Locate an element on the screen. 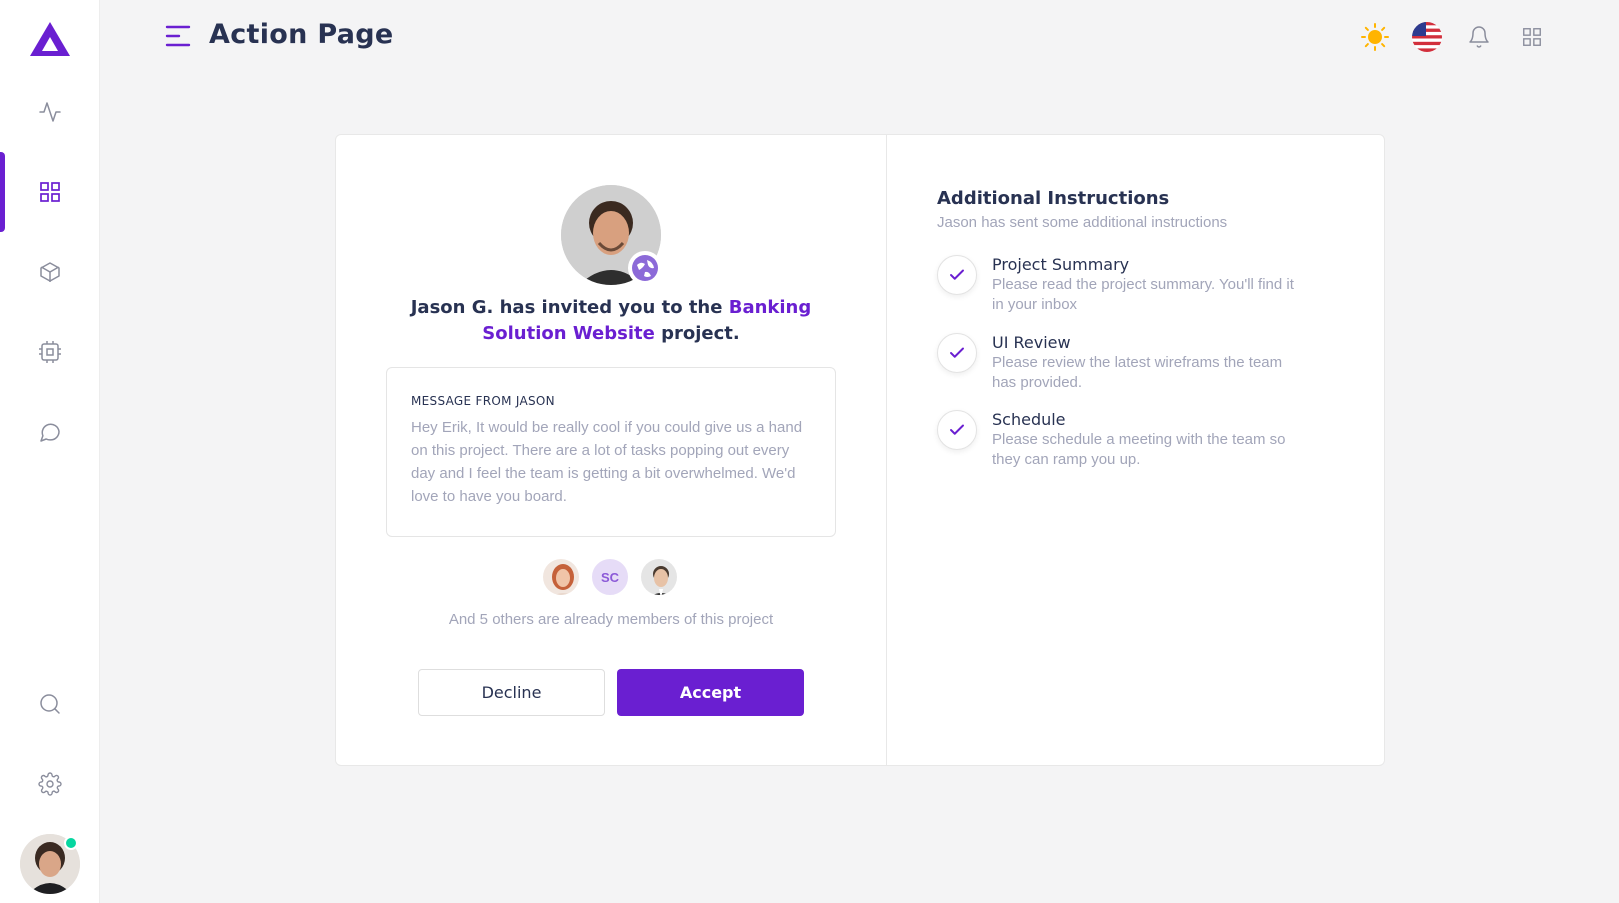  decline-button: Decline is located at coordinates (511, 692).